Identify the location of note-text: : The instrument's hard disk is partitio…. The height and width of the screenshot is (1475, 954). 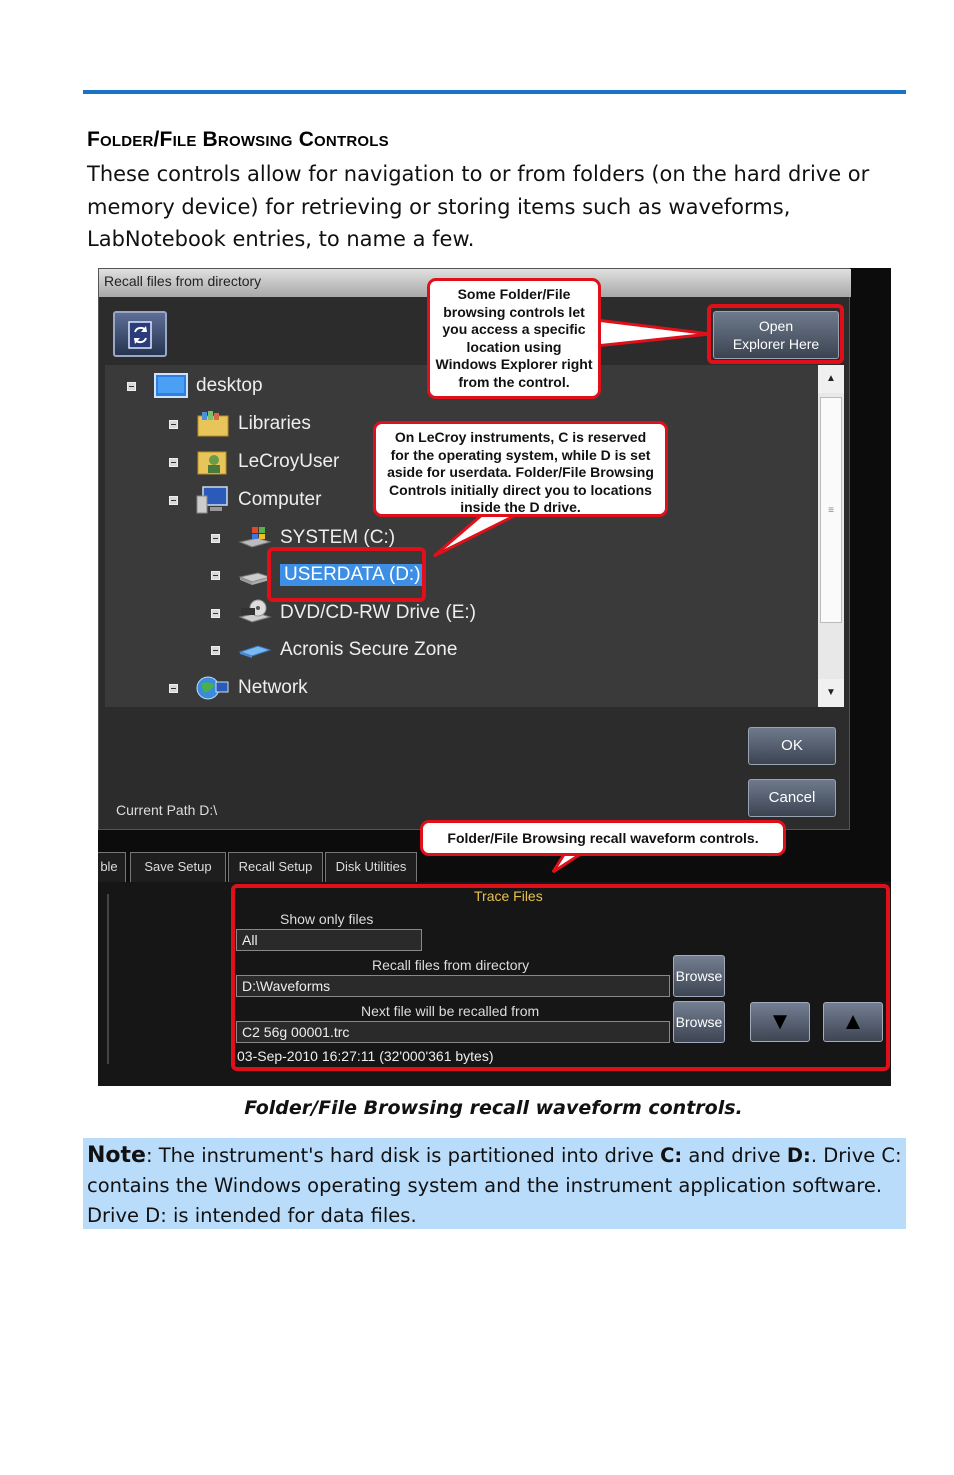
(403, 1155).